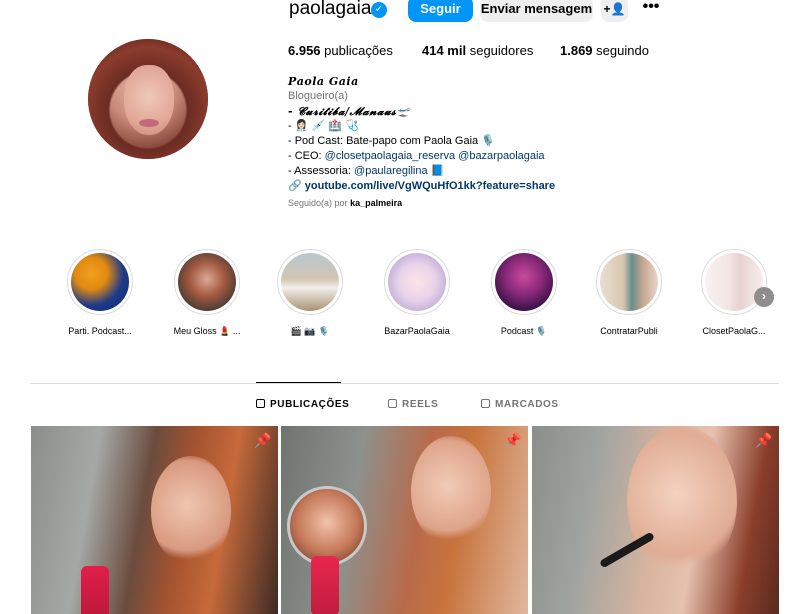 This screenshot has width=808, height=614. I want to click on tab-reels-label: REELS, so click(420, 404).